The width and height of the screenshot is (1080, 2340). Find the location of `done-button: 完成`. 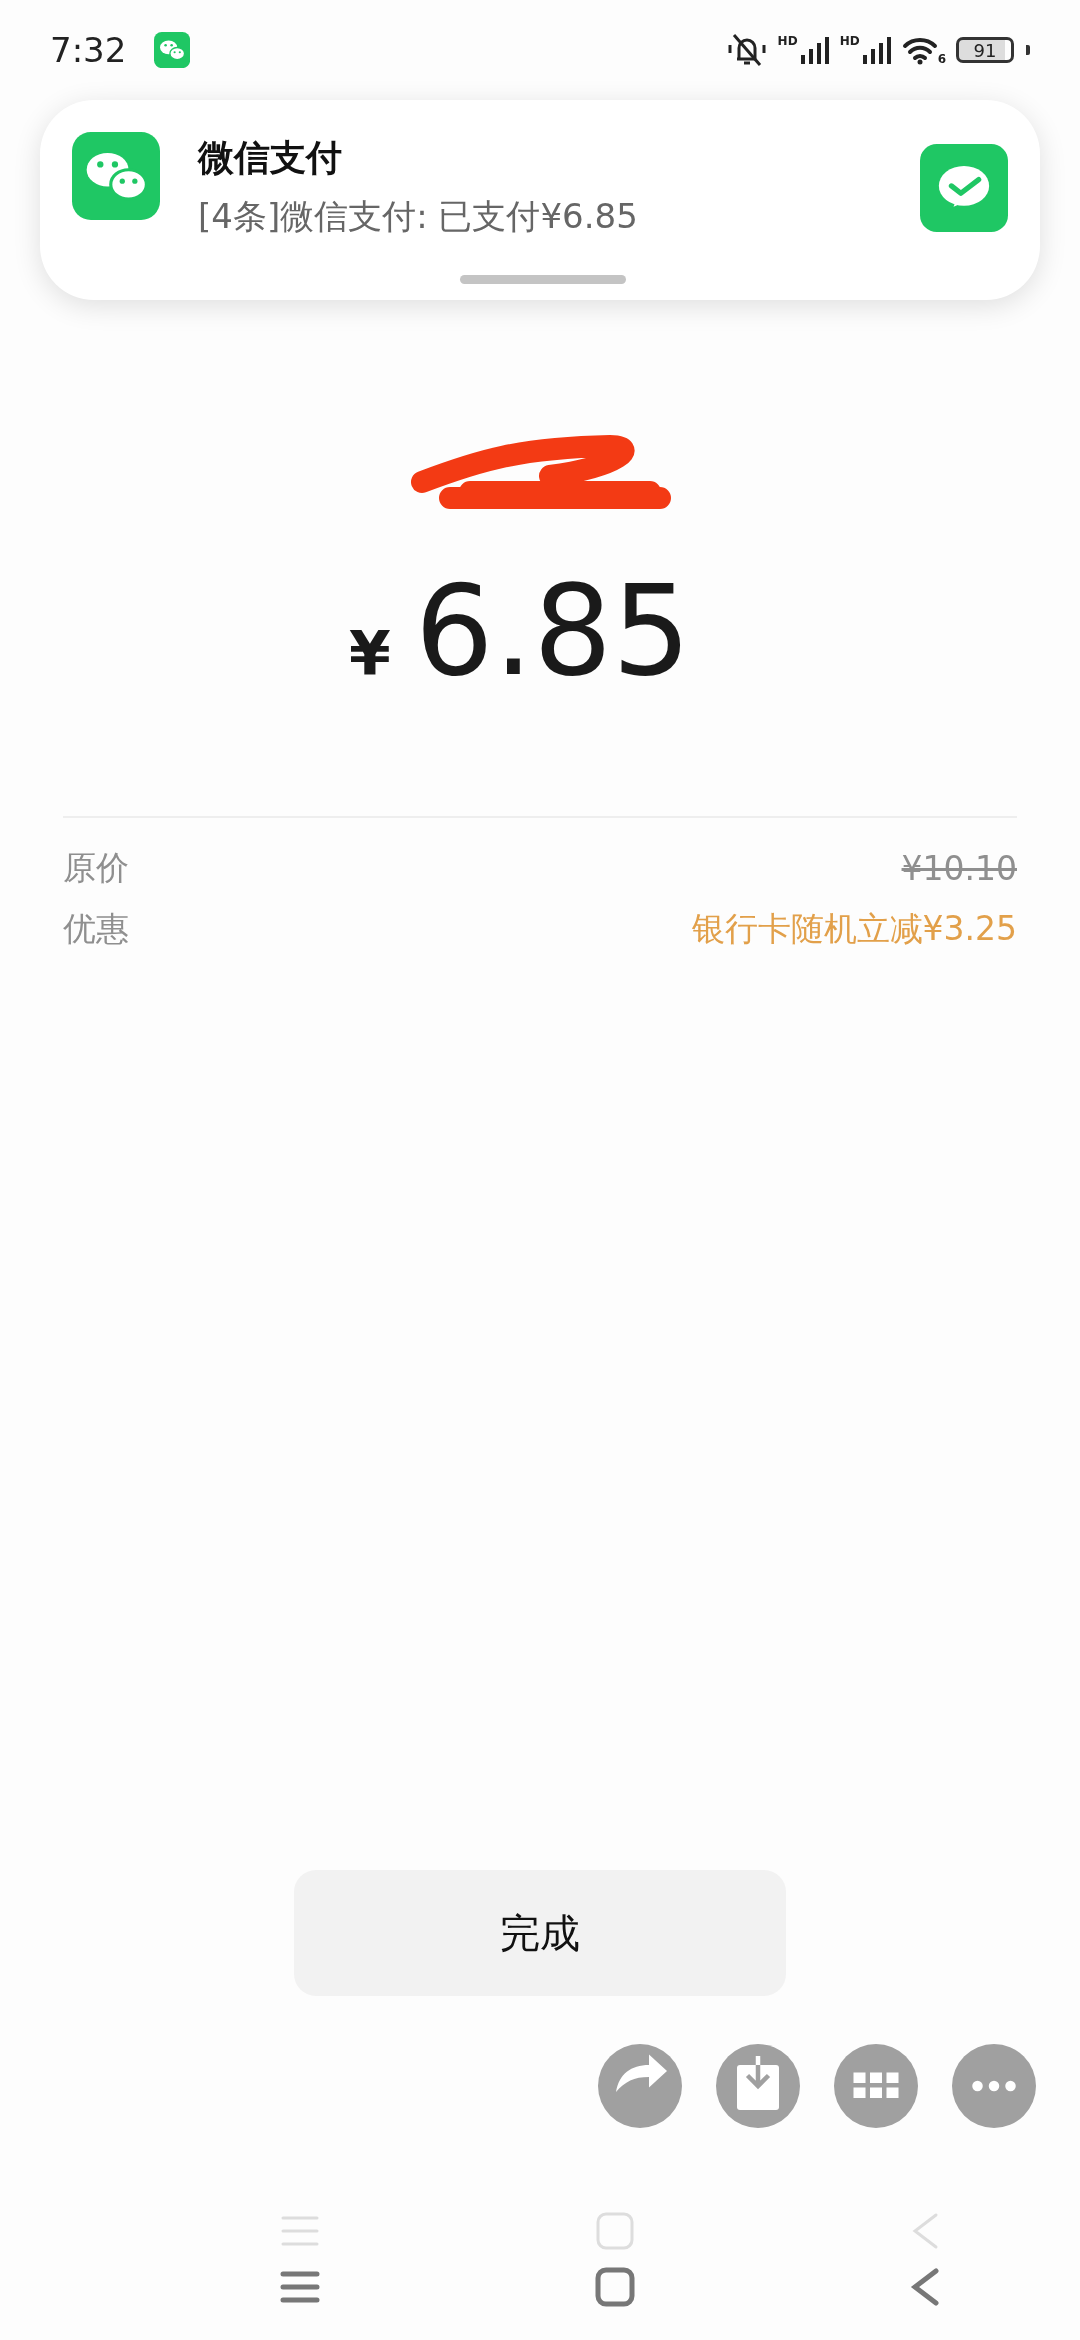

done-button: 完成 is located at coordinates (540, 1933).